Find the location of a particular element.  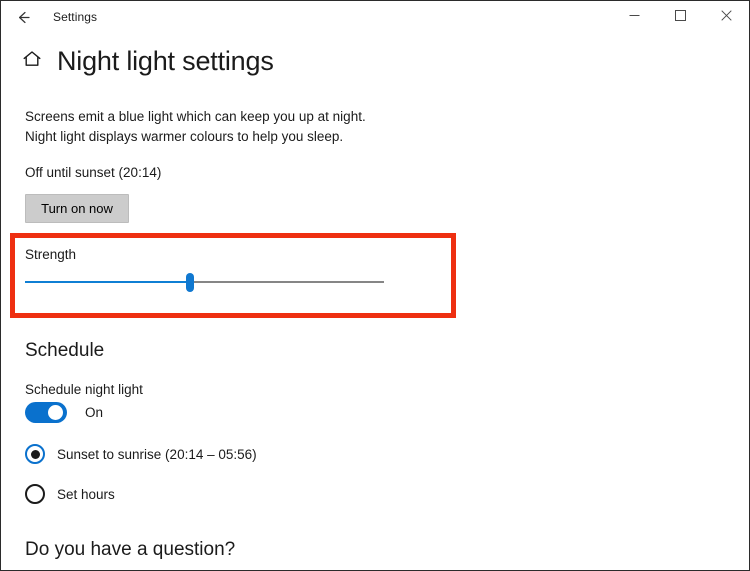

slider-thumb is located at coordinates (190, 282).